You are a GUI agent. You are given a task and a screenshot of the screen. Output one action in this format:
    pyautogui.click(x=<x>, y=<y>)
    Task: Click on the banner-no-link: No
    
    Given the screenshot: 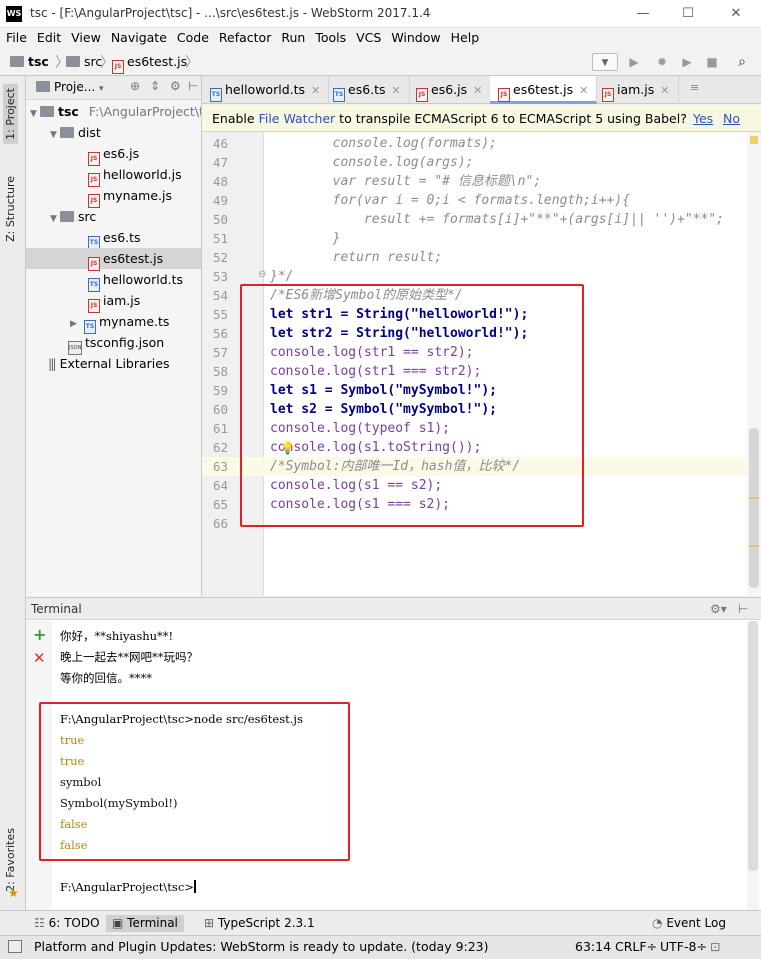 What is the action you would take?
    pyautogui.click(x=731, y=118)
    